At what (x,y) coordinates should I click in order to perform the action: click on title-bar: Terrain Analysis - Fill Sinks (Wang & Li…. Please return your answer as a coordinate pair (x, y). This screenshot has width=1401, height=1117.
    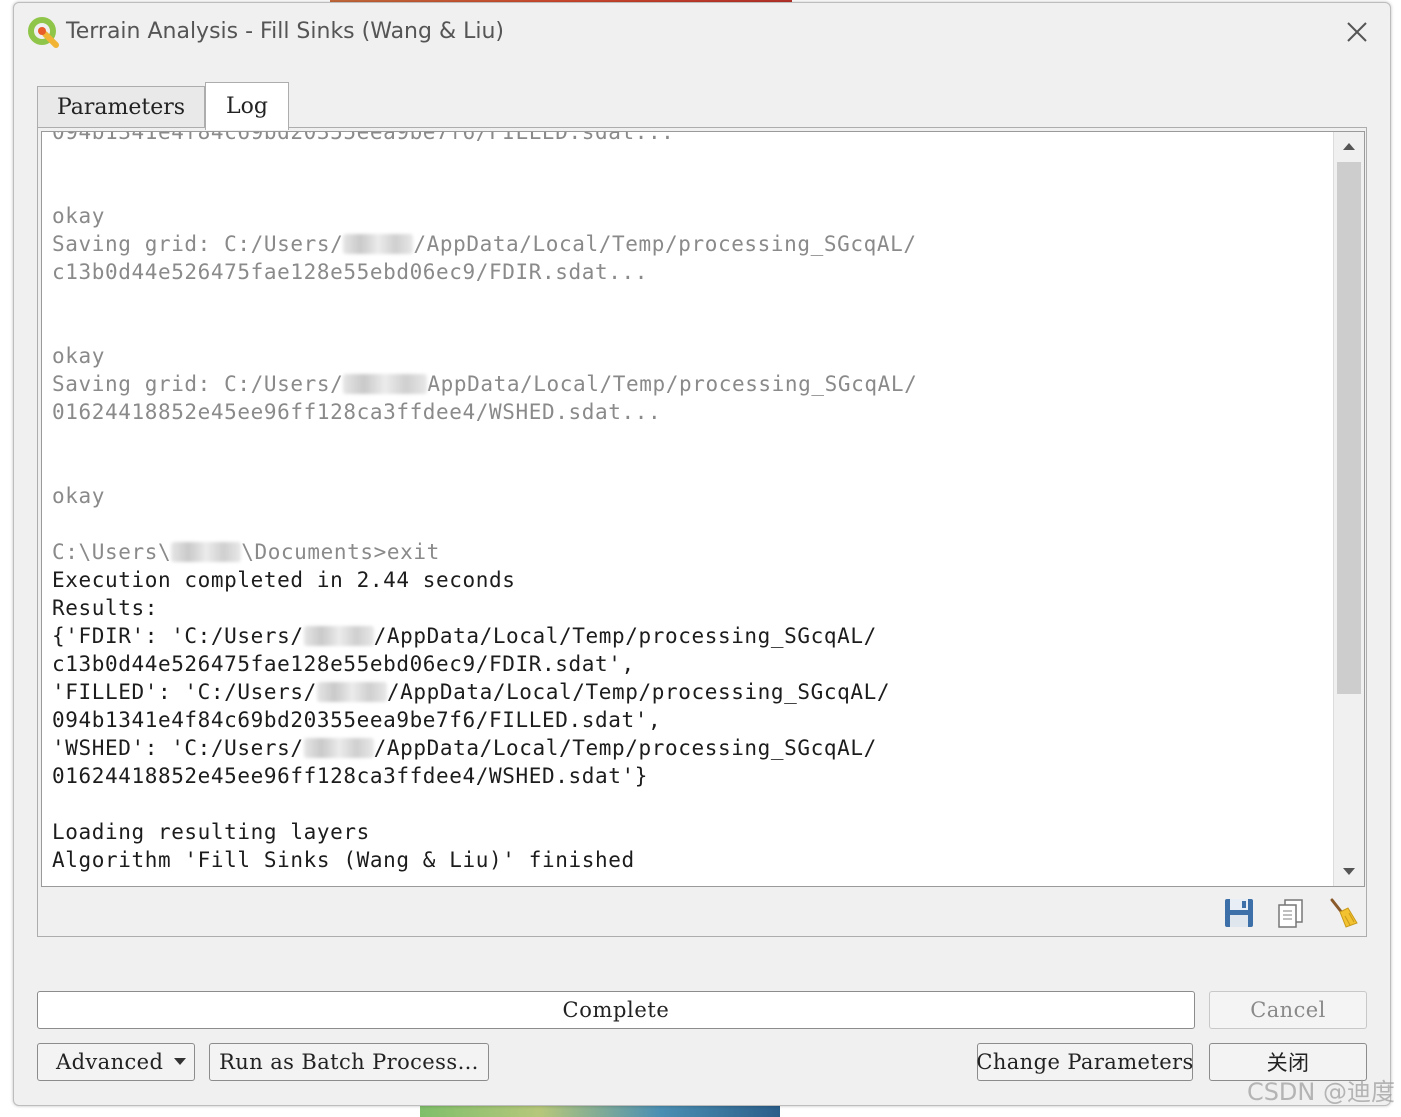
    Looking at the image, I should click on (702, 32).